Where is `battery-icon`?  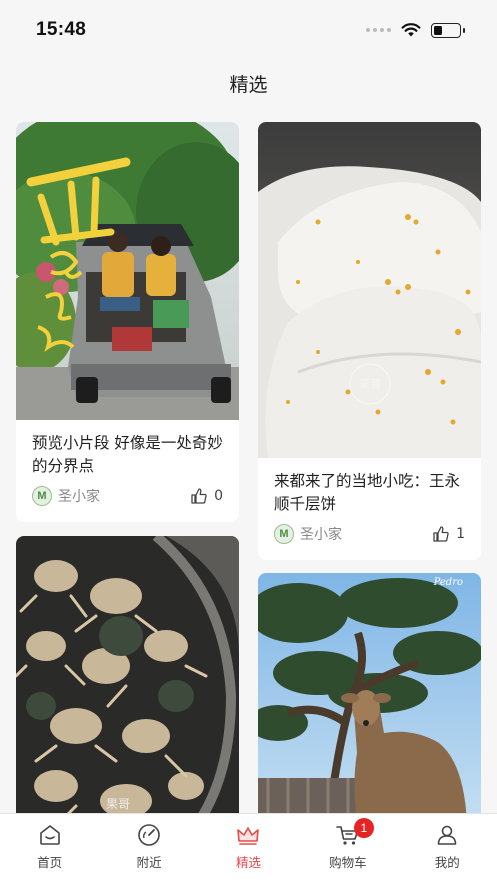 battery-icon is located at coordinates (448, 30).